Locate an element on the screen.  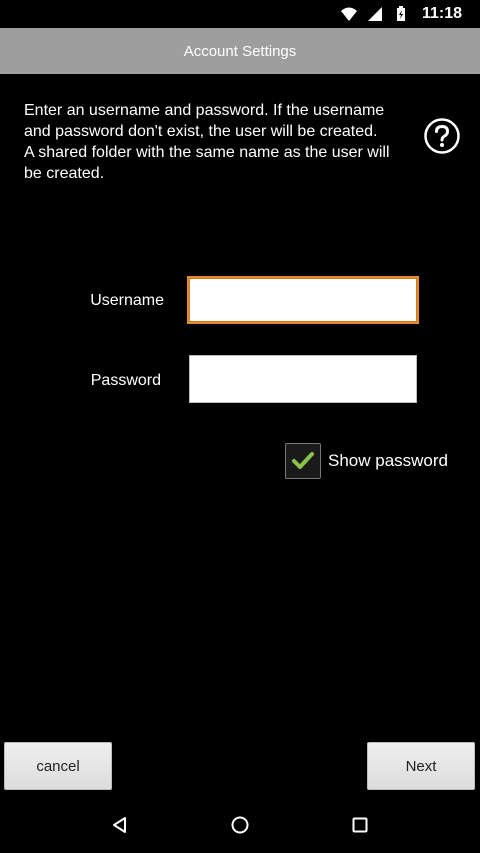
back-icon is located at coordinates (119, 824).